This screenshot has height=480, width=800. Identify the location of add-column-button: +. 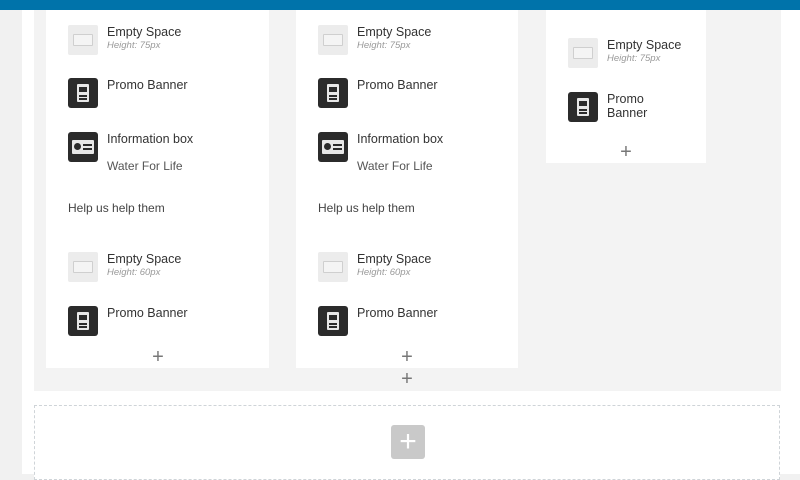
(407, 379).